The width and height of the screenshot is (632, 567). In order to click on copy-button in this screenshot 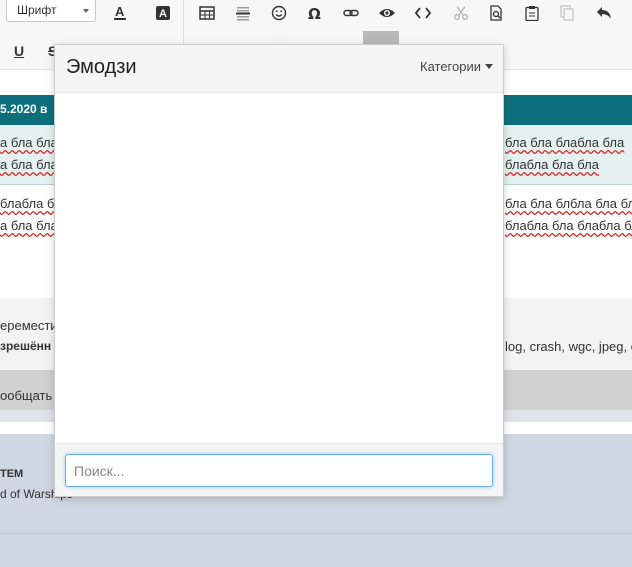, I will do `click(496, 13)`.